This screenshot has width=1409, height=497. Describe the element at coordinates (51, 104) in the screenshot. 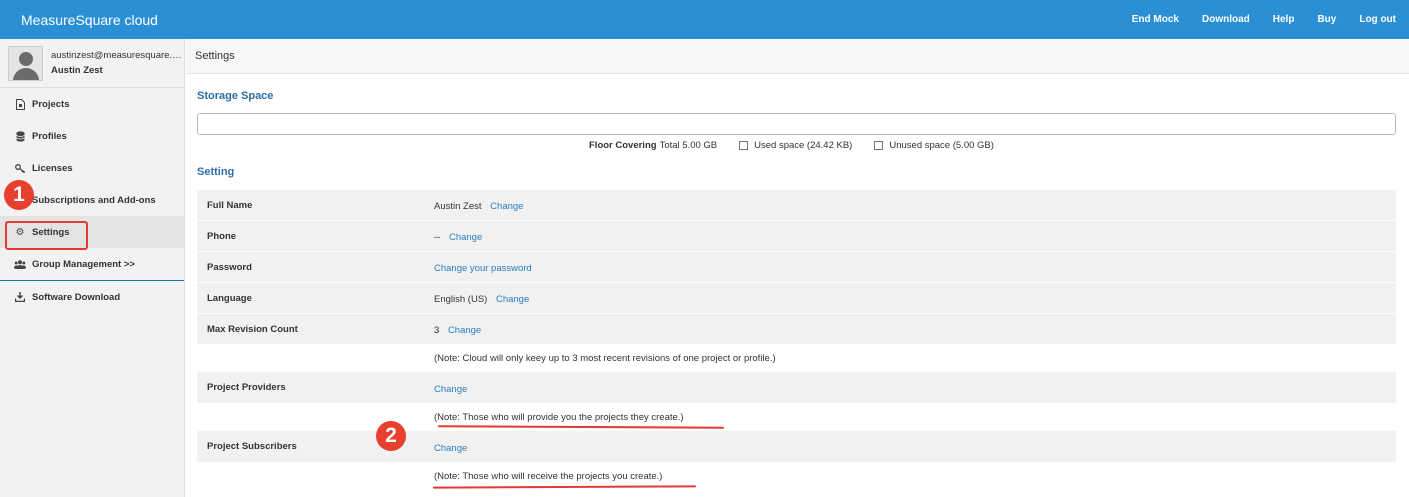

I see `sidebar-item-label: Projects` at that location.